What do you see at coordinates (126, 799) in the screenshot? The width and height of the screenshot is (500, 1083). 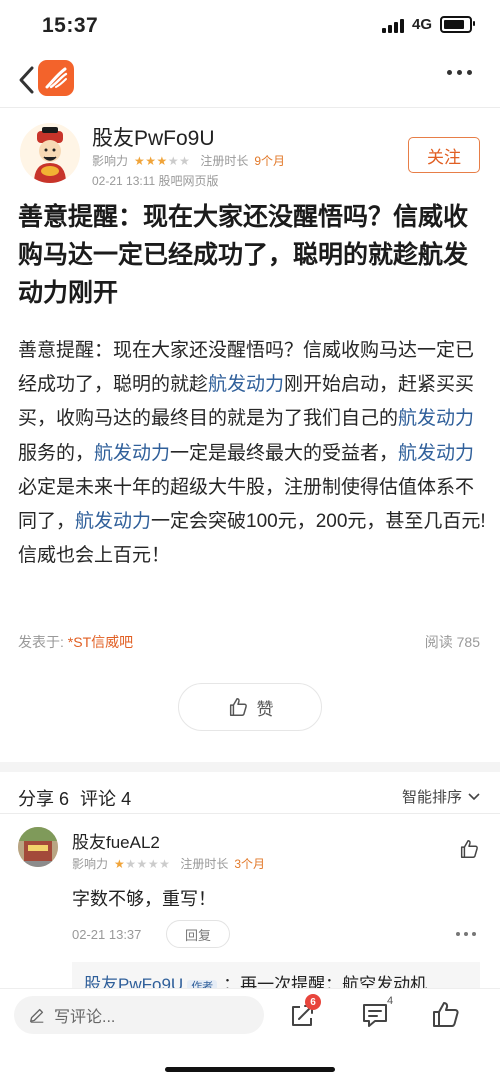 I see `comment-count: 4` at bounding box center [126, 799].